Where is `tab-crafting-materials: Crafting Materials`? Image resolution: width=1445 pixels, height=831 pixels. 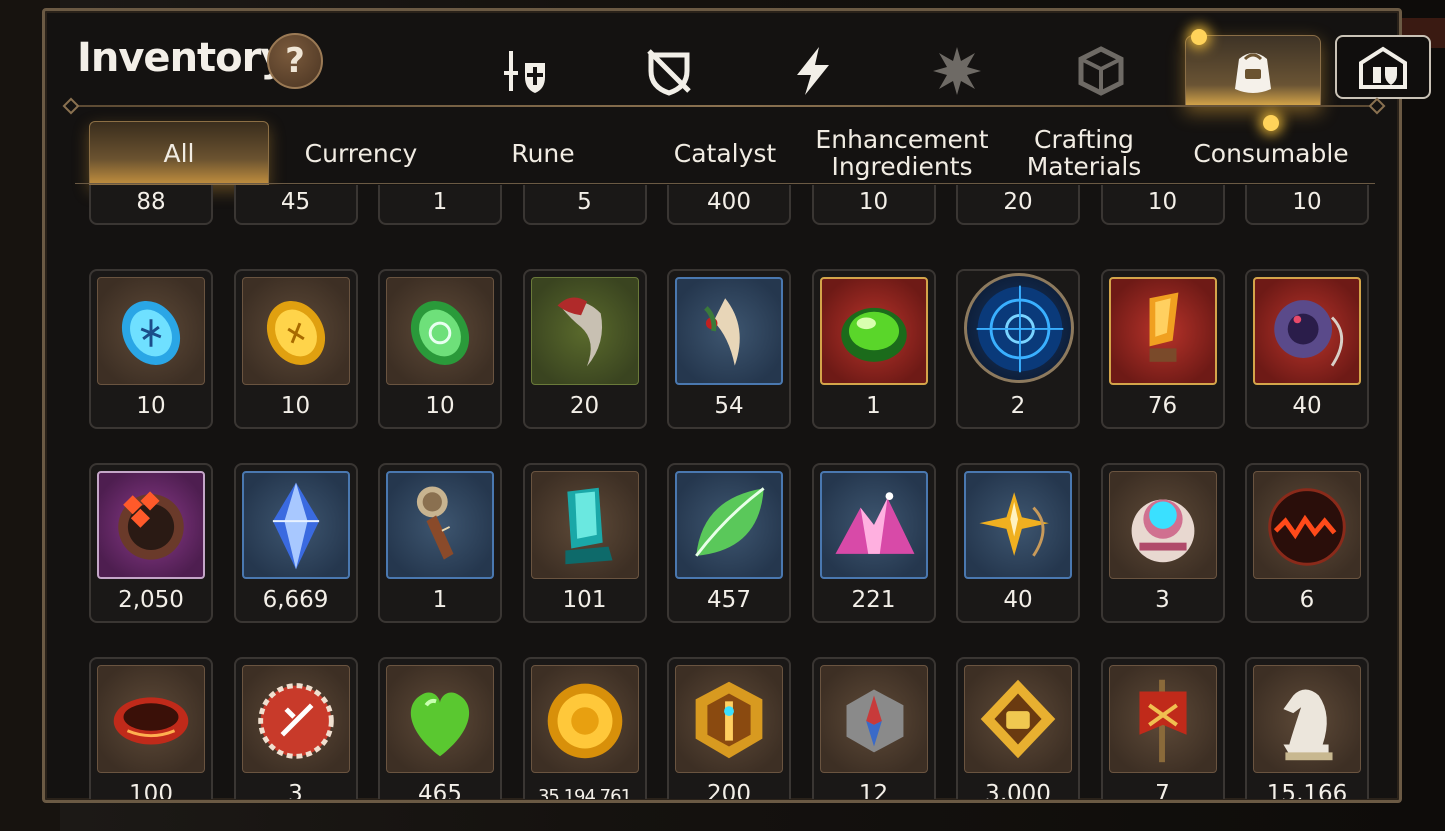 tab-crafting-materials: Crafting Materials is located at coordinates (1084, 153).